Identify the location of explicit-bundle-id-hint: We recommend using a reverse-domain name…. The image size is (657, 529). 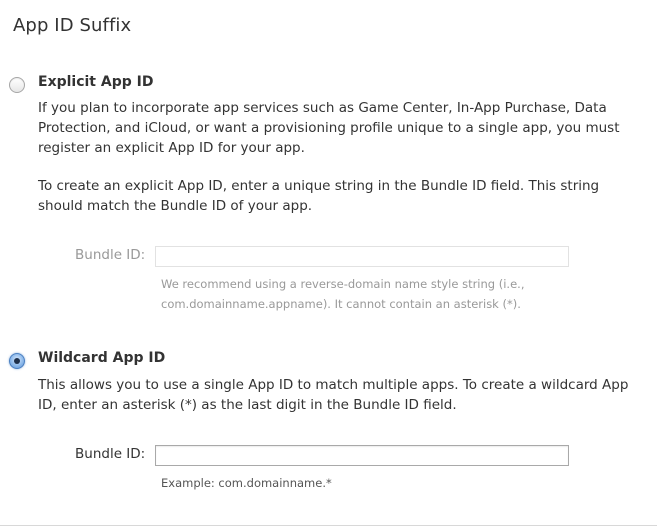
(343, 294).